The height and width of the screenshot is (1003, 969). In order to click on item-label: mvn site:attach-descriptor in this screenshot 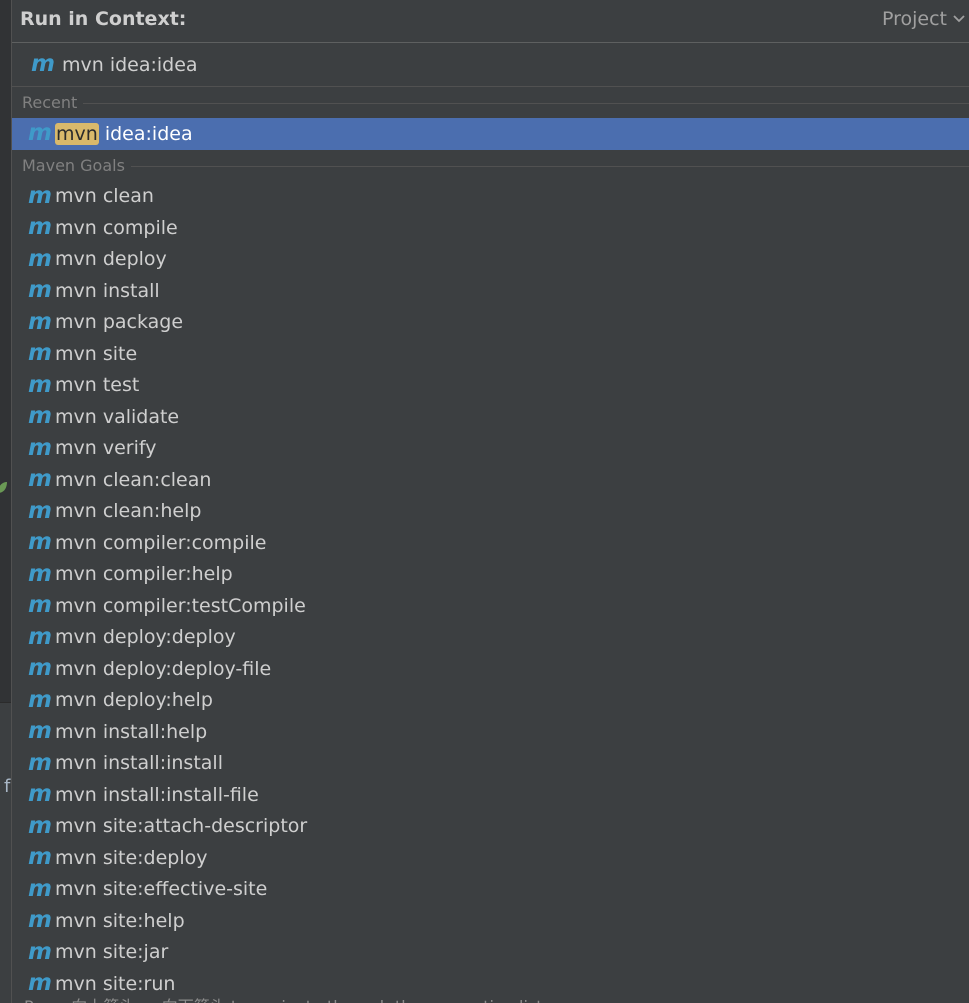, I will do `click(181, 826)`.